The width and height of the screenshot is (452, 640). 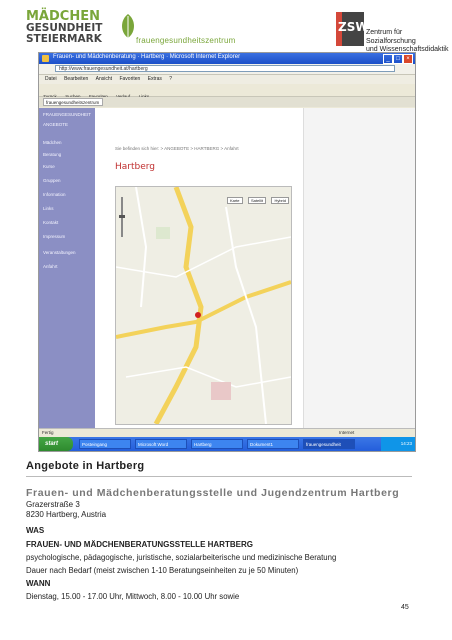 I want to click on menu-item-help: ?, so click(x=170, y=79).